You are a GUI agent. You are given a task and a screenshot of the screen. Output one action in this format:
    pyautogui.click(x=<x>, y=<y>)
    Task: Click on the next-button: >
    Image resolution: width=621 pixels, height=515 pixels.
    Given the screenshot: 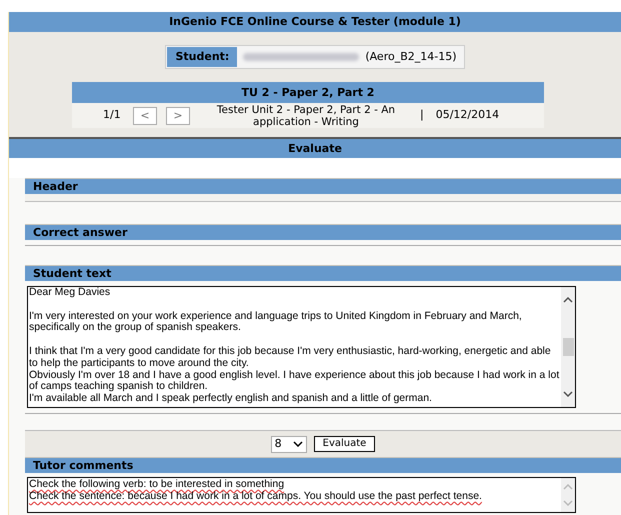 What is the action you would take?
    pyautogui.click(x=178, y=115)
    